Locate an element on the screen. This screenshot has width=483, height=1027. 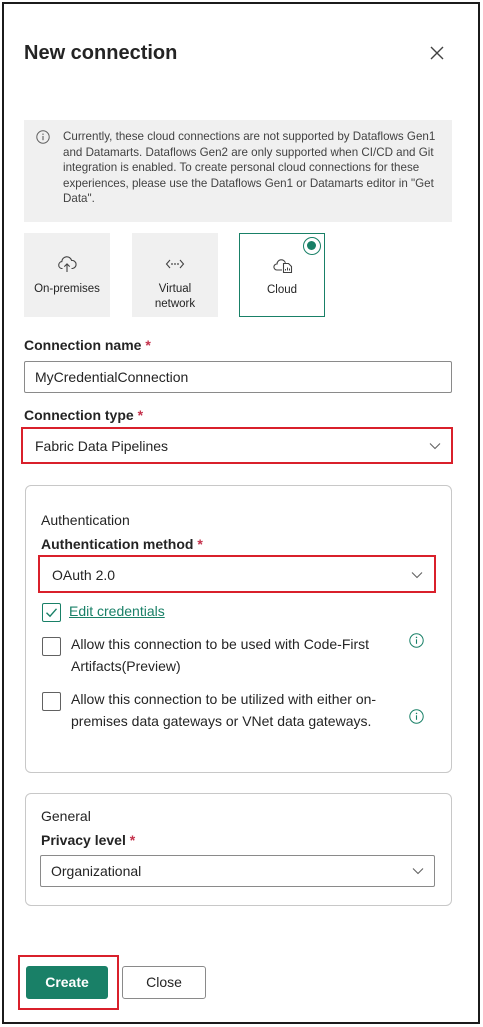
checkmark-icon is located at coordinates (52, 613).